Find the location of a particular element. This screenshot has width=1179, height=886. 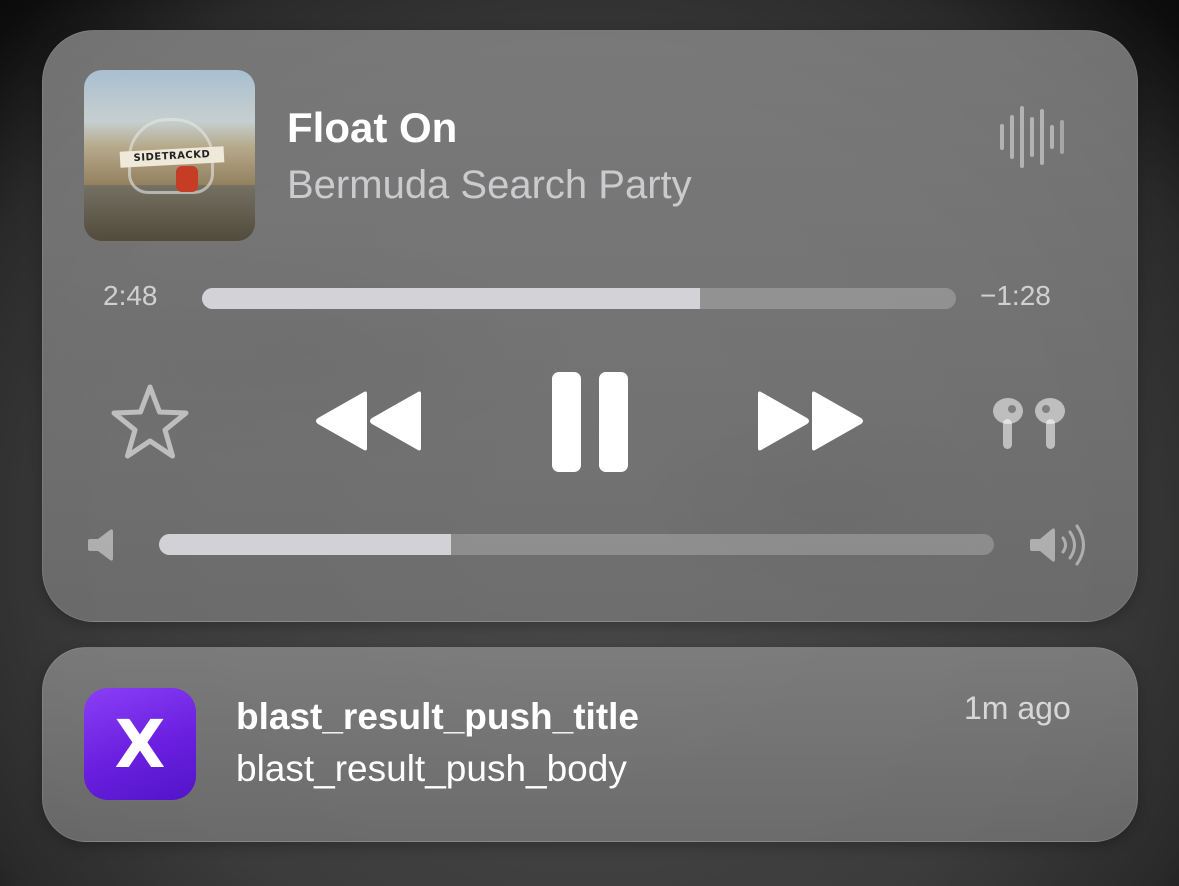

app-icon: X is located at coordinates (140, 744).